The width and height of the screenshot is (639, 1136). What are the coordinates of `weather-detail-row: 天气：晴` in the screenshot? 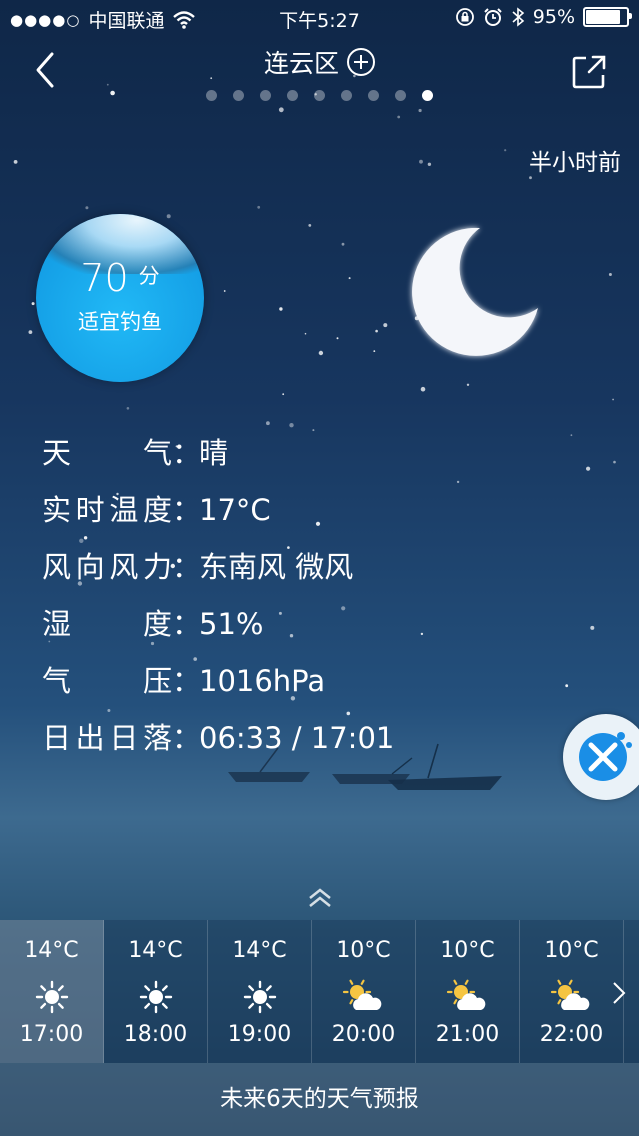 It's located at (218, 453).